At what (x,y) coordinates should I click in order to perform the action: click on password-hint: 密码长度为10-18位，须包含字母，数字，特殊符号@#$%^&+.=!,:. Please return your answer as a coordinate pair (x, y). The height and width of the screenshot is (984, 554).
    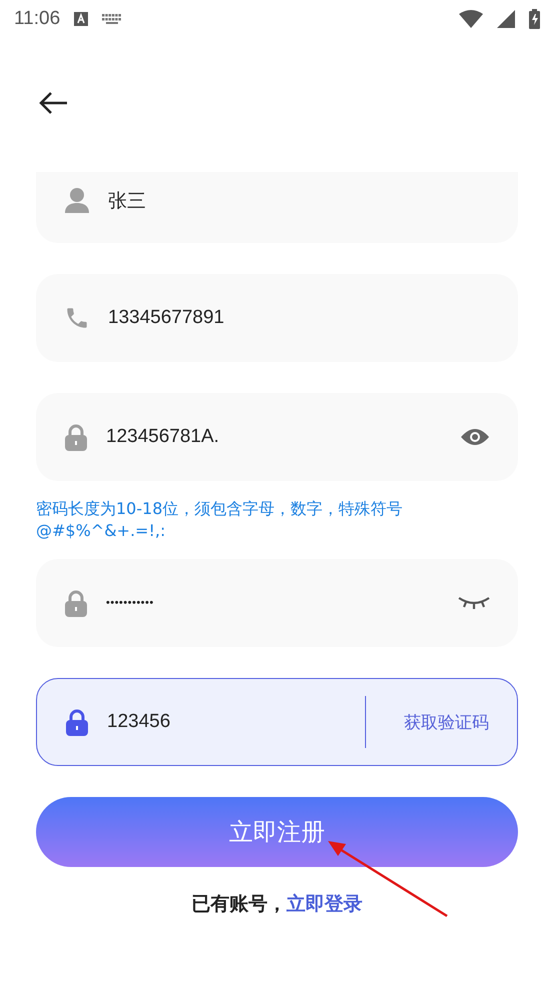
    Looking at the image, I should click on (220, 520).